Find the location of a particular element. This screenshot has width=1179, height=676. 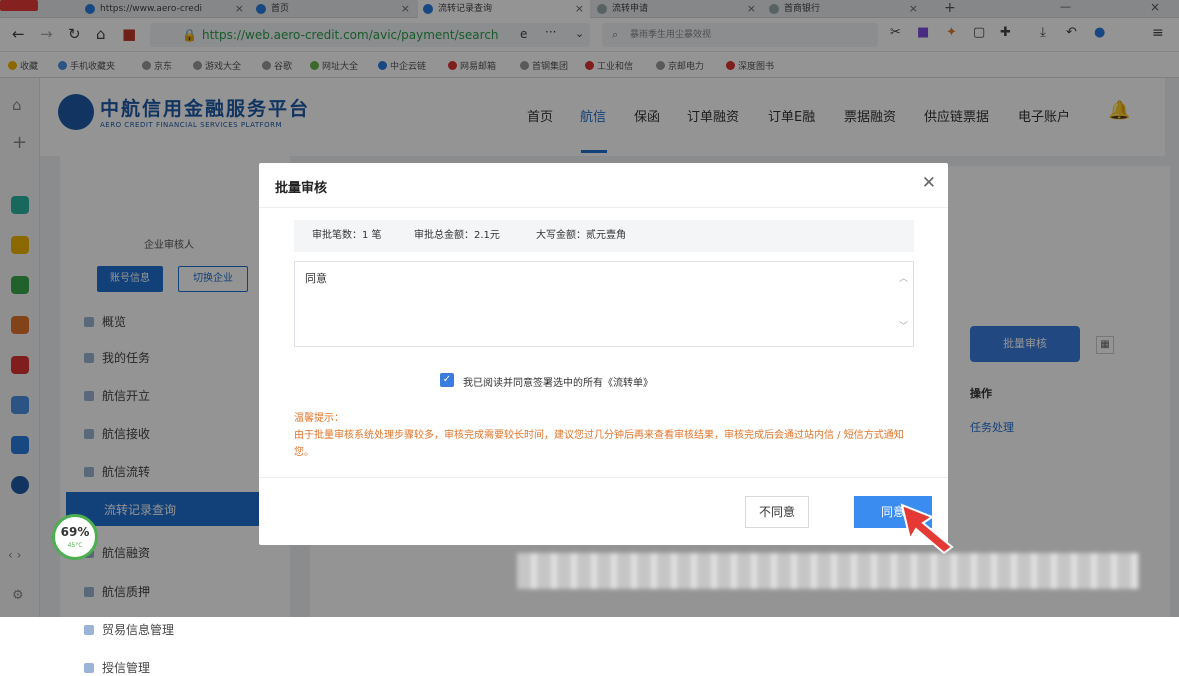

close-icon: ✕ is located at coordinates (929, 183).